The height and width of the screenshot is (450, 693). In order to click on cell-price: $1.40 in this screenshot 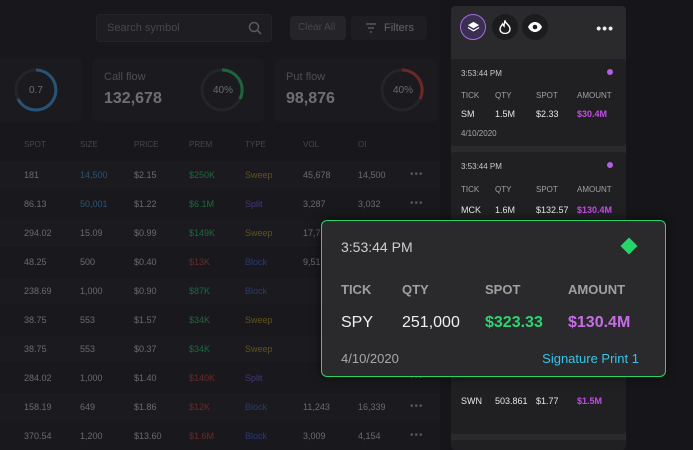, I will do `click(145, 378)`.